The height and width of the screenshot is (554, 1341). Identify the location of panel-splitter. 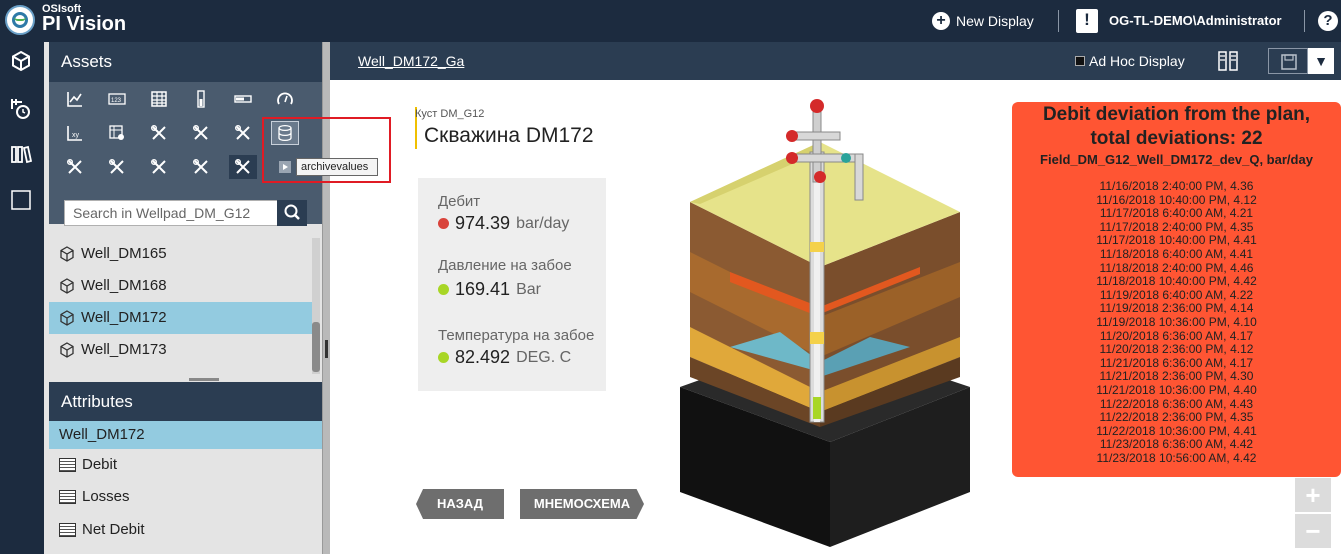
(204, 379).